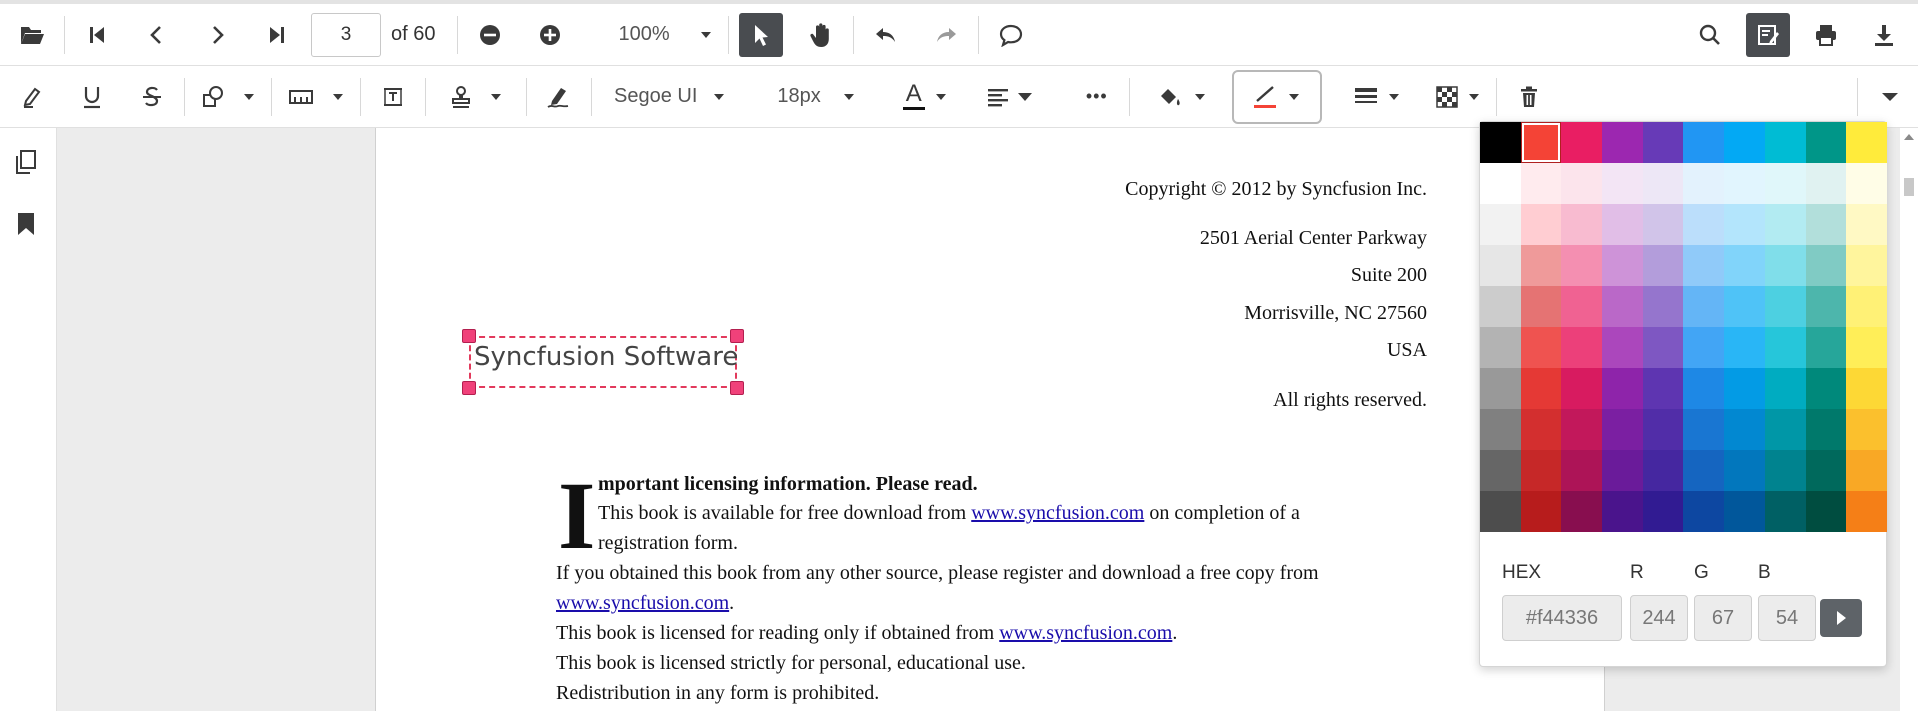 The width and height of the screenshot is (1918, 711). What do you see at coordinates (1276, 96) in the screenshot?
I see `stroke-color-dropdown` at bounding box center [1276, 96].